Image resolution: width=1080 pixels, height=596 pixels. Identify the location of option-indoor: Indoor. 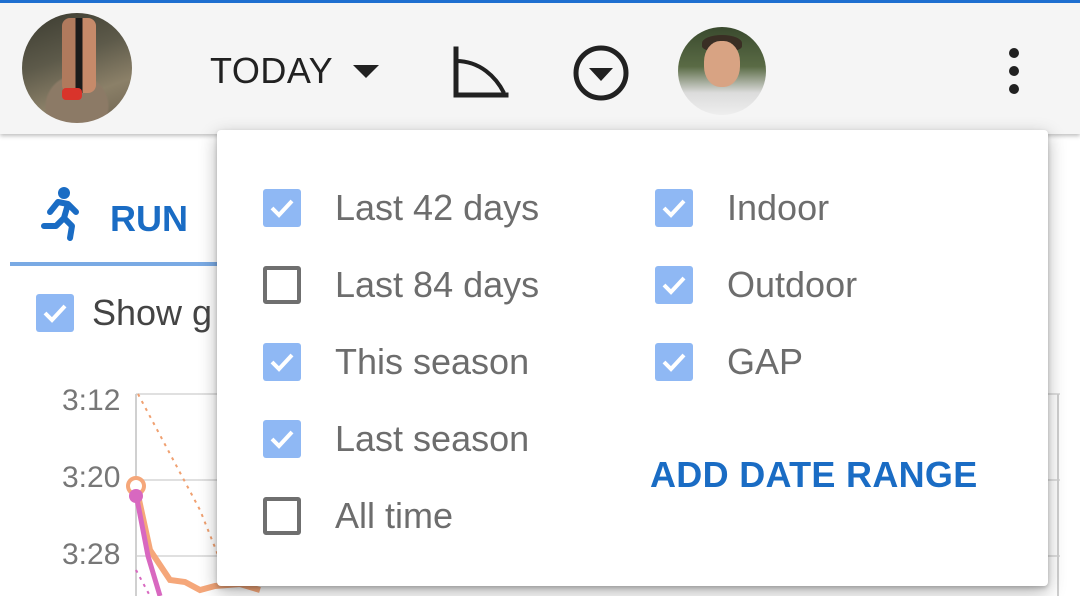
(742, 208).